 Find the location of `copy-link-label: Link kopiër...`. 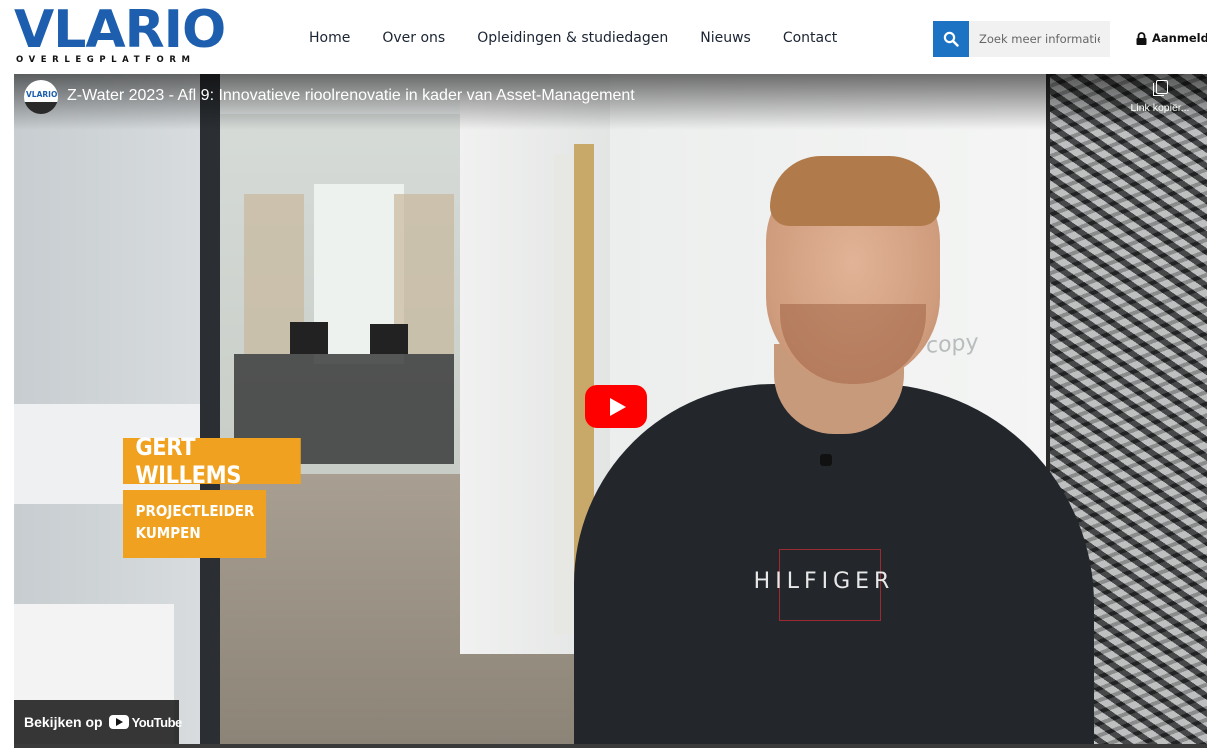

copy-link-label: Link kopiër... is located at coordinates (1160, 108).